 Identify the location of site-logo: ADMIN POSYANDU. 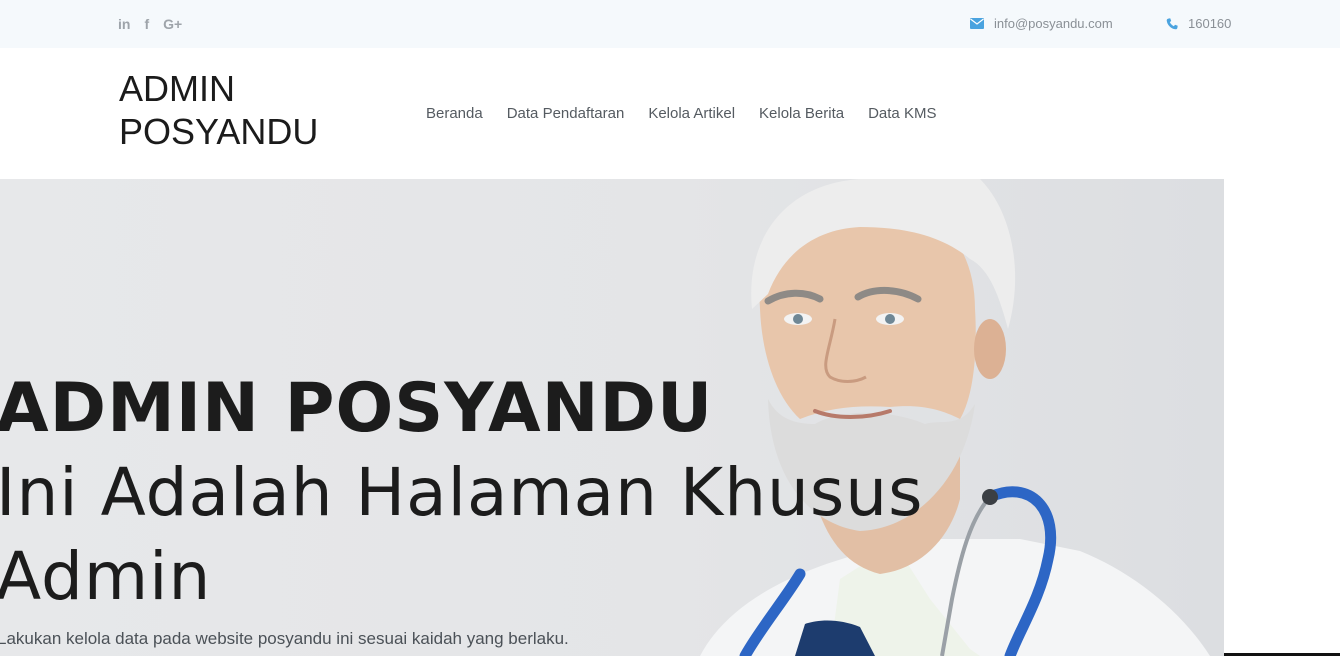
(229, 110).